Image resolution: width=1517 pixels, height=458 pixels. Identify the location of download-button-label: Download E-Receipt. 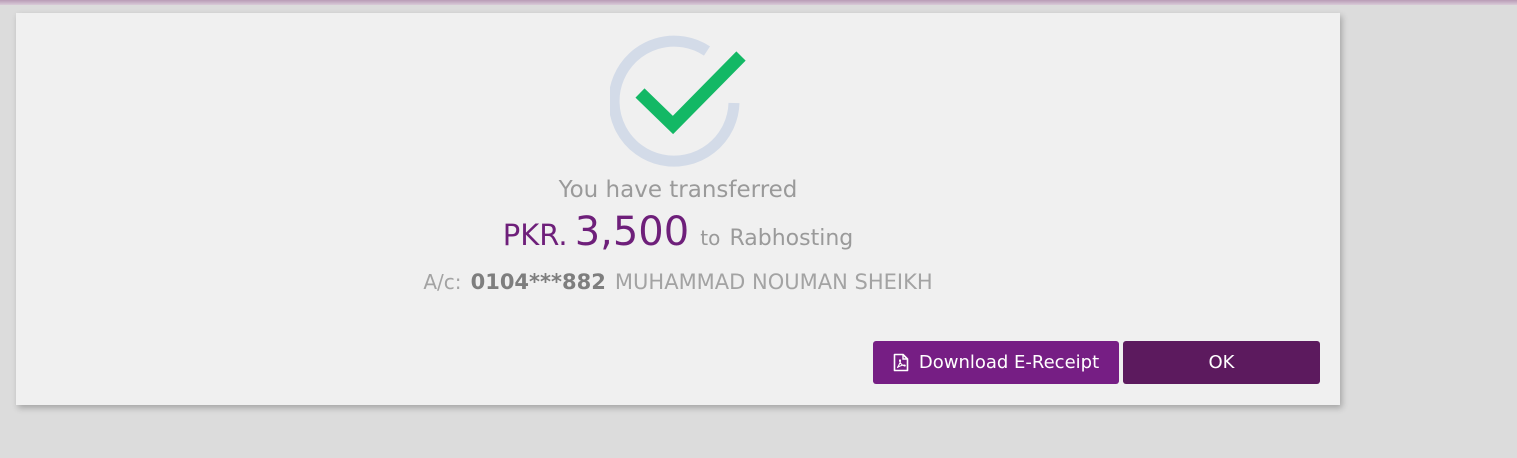
(1009, 362).